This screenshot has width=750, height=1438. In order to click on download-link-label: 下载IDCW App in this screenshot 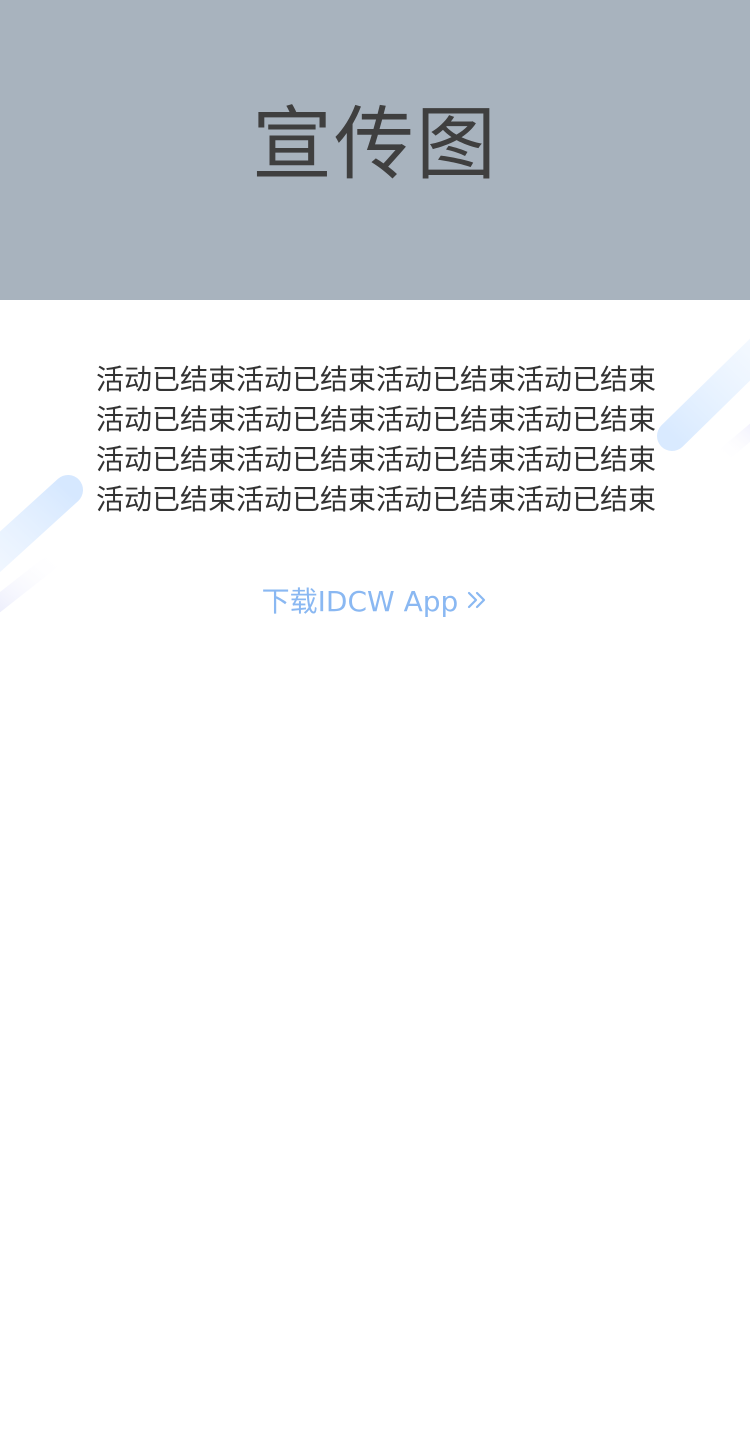, I will do `click(360, 601)`.